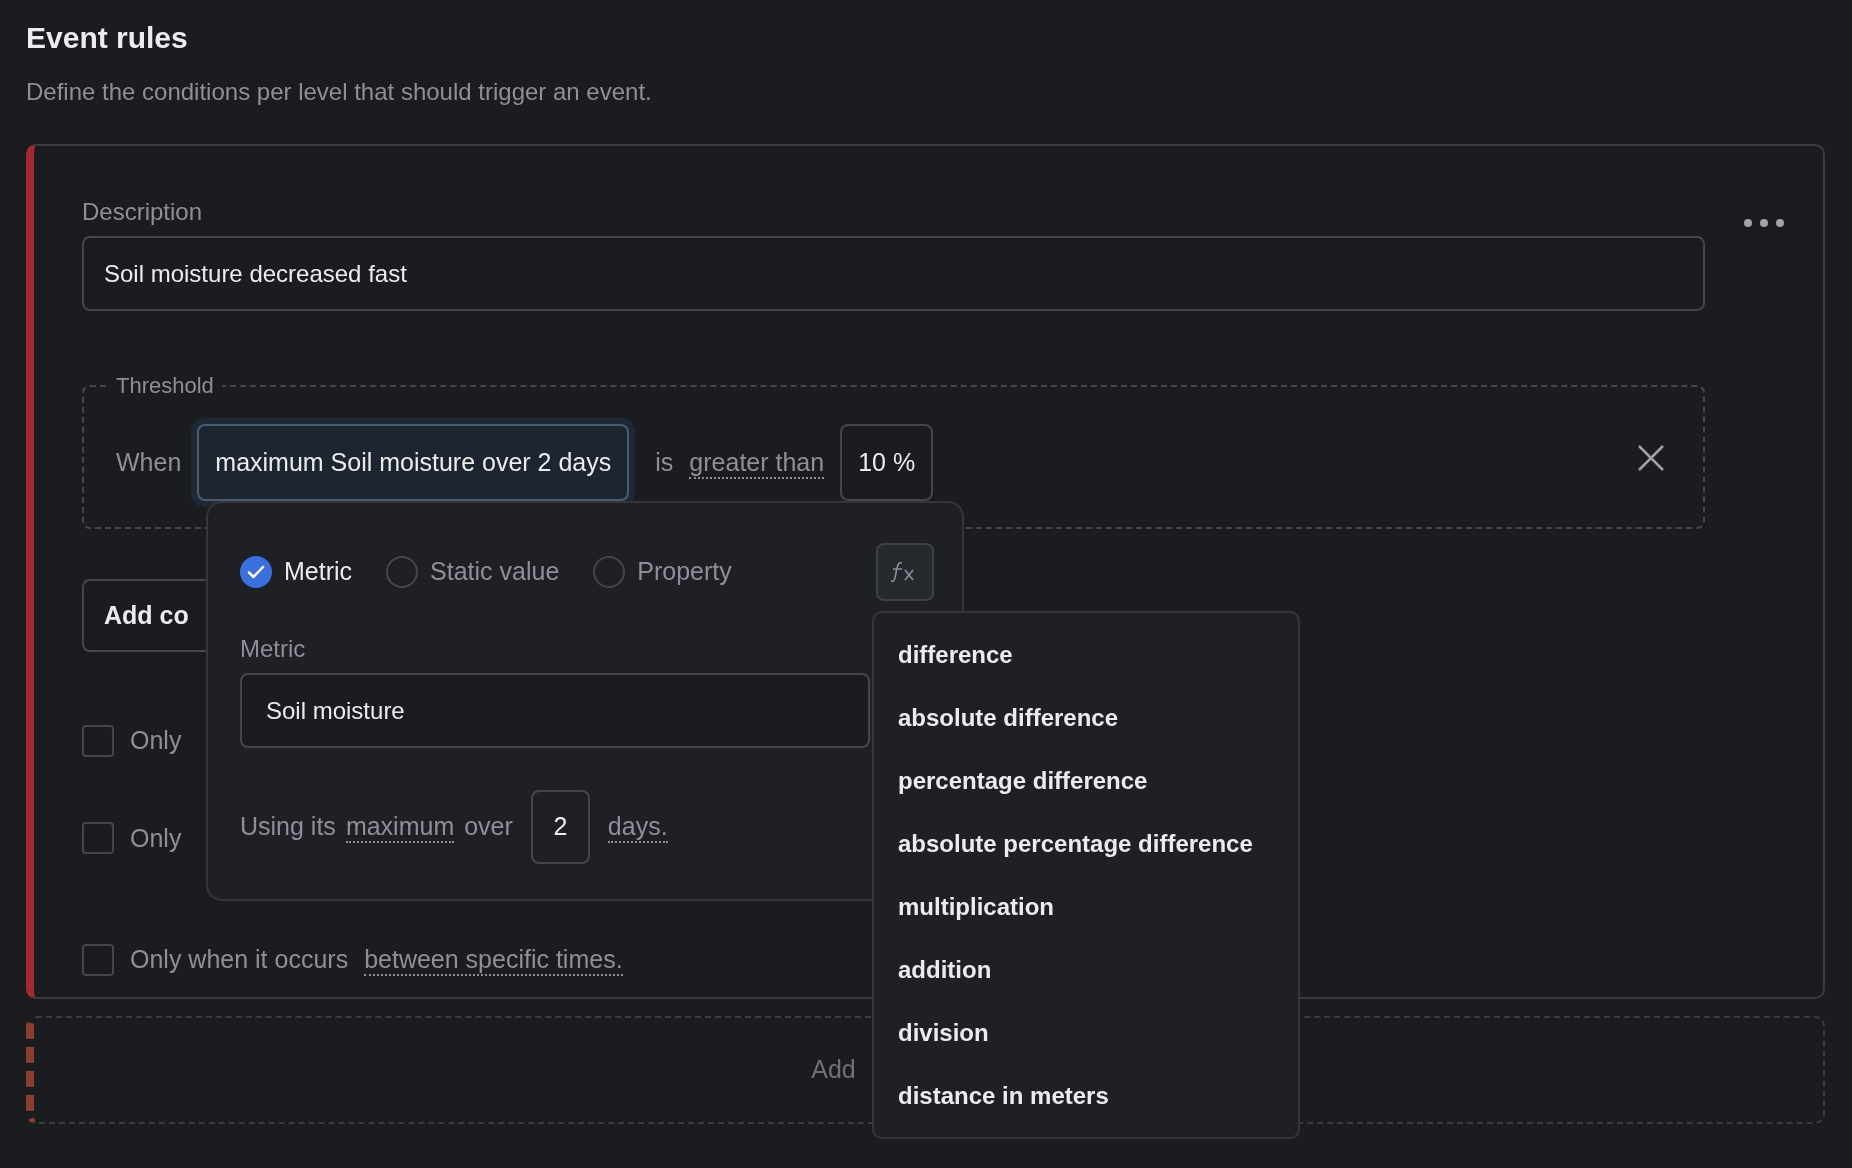  What do you see at coordinates (1086, 780) in the screenshot?
I see `menu-item: percentage difference` at bounding box center [1086, 780].